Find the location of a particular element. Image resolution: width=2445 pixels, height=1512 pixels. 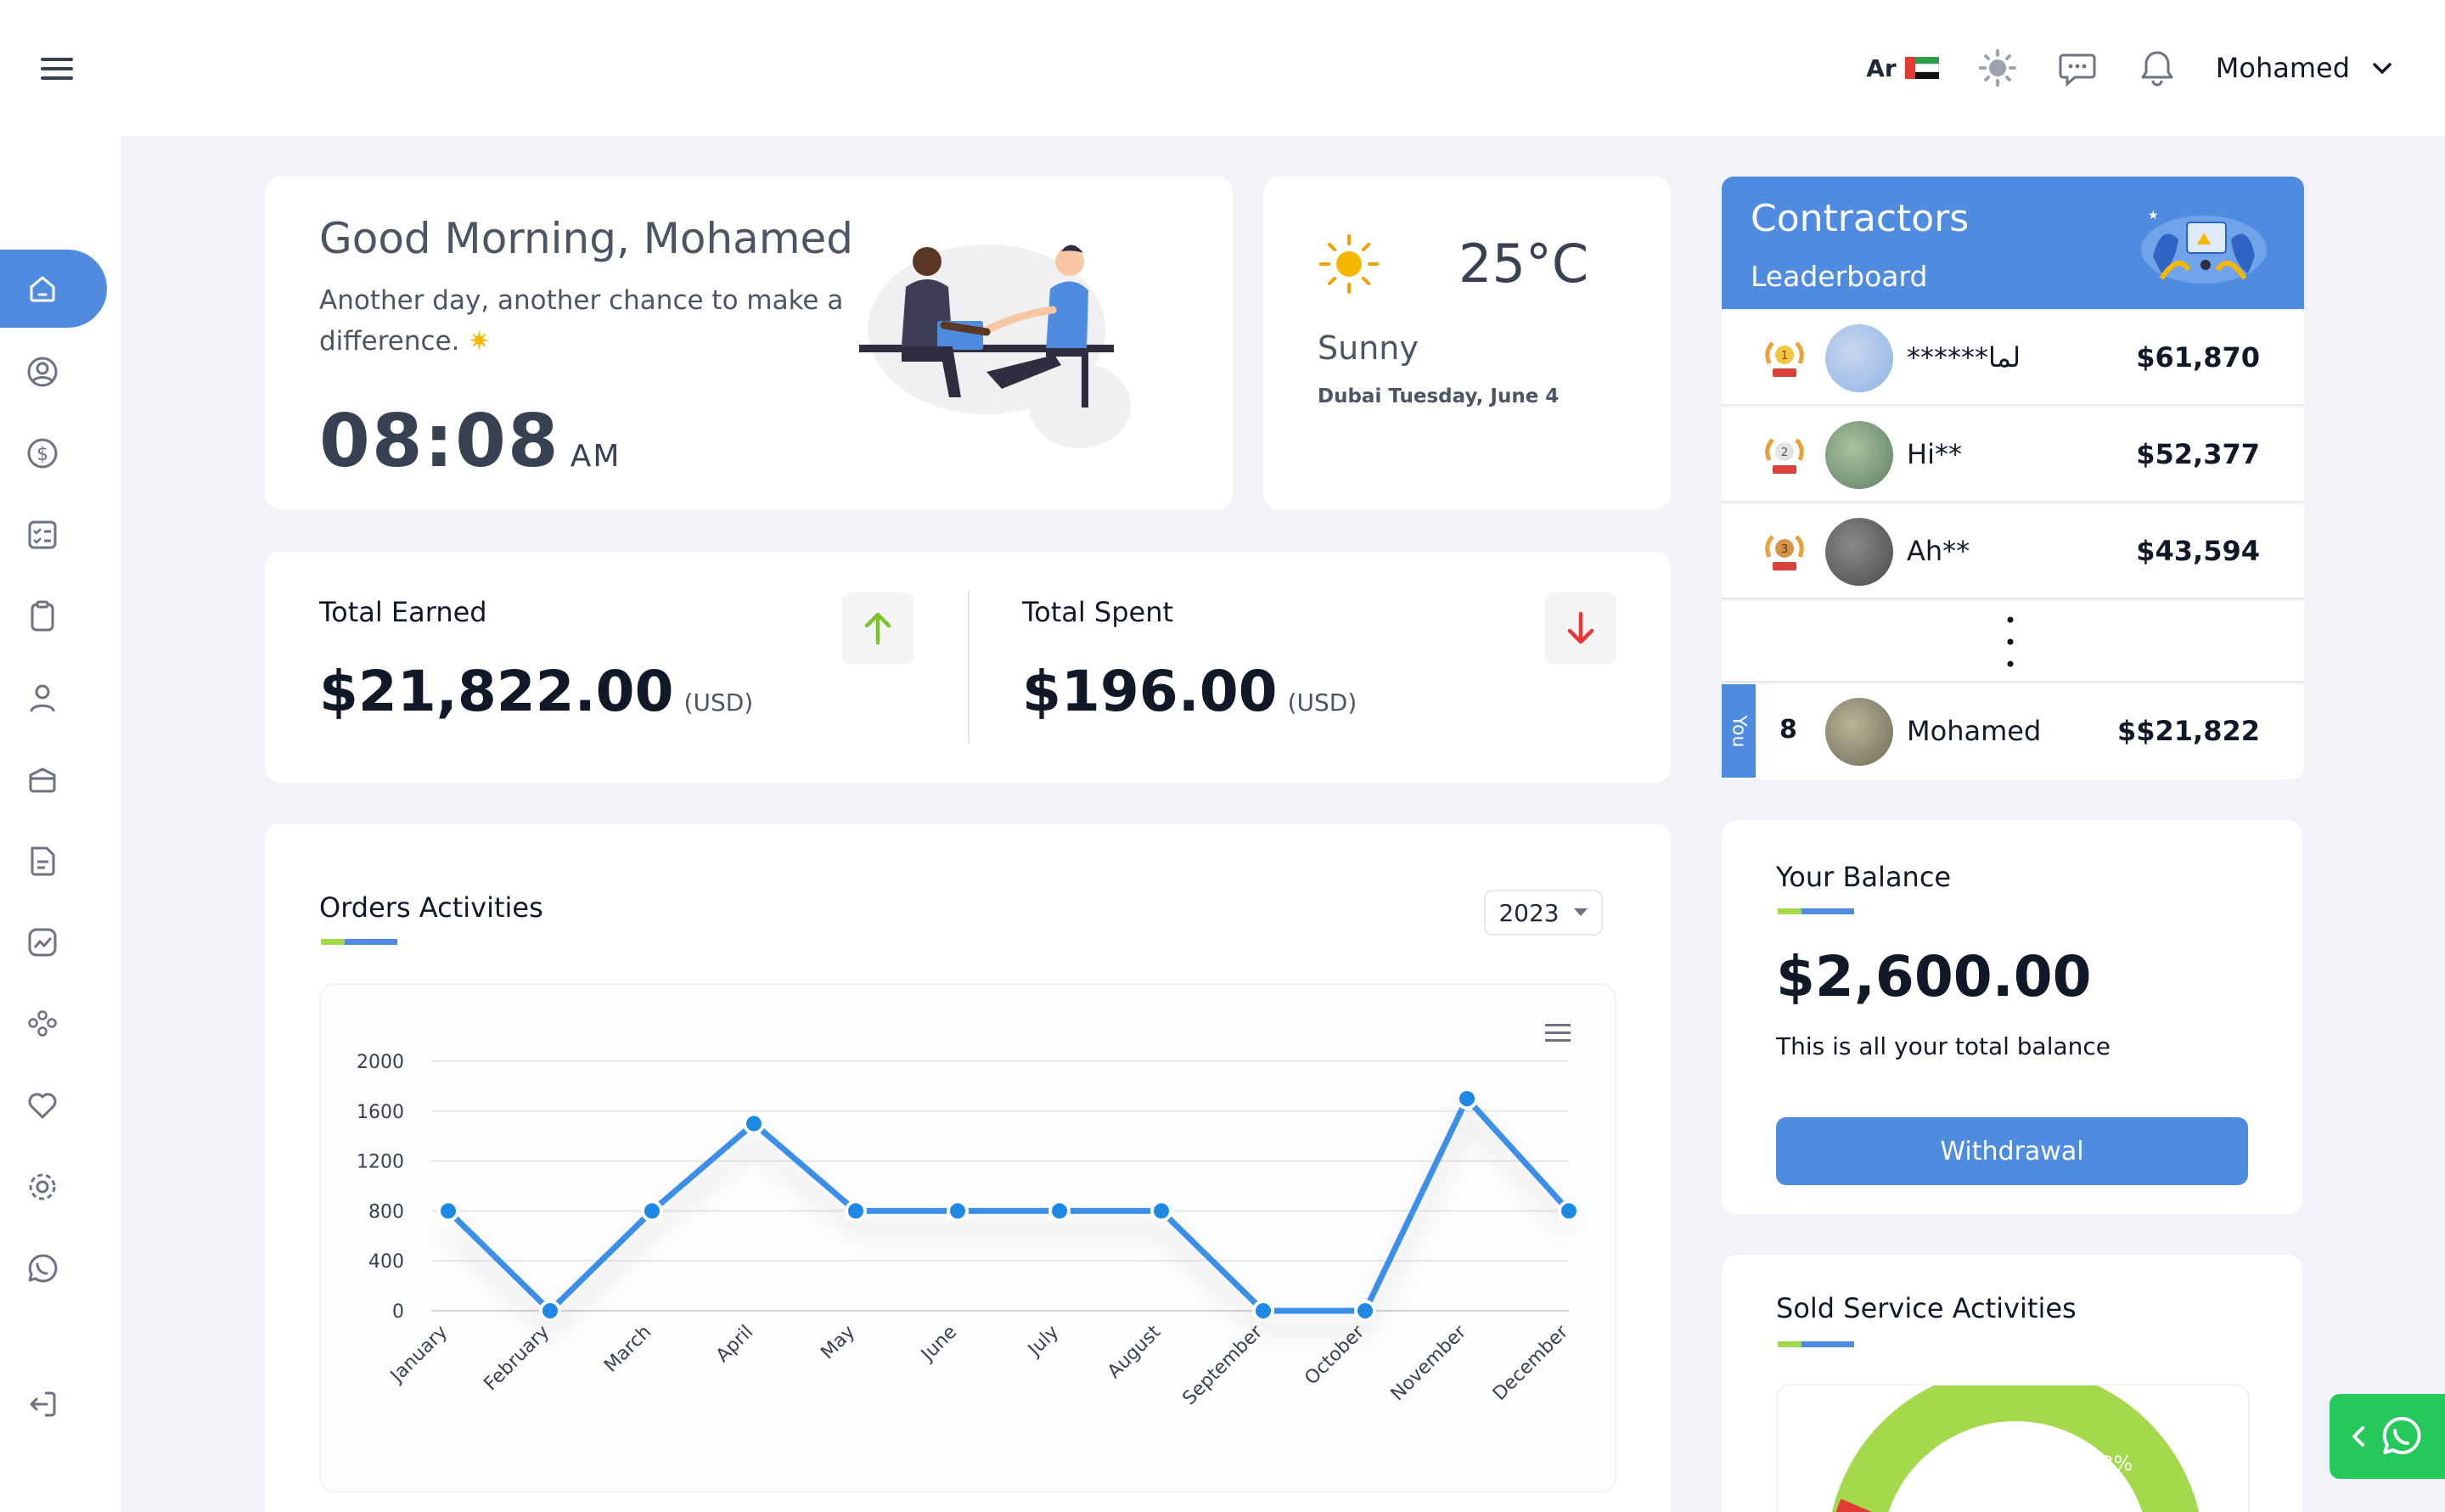

total-spent-amount: $196.00 is located at coordinates (1150, 691).